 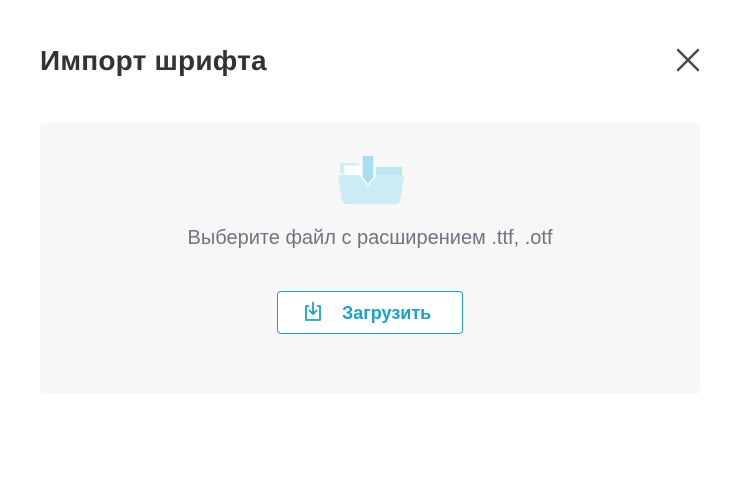 I want to click on close-button, so click(x=688, y=60).